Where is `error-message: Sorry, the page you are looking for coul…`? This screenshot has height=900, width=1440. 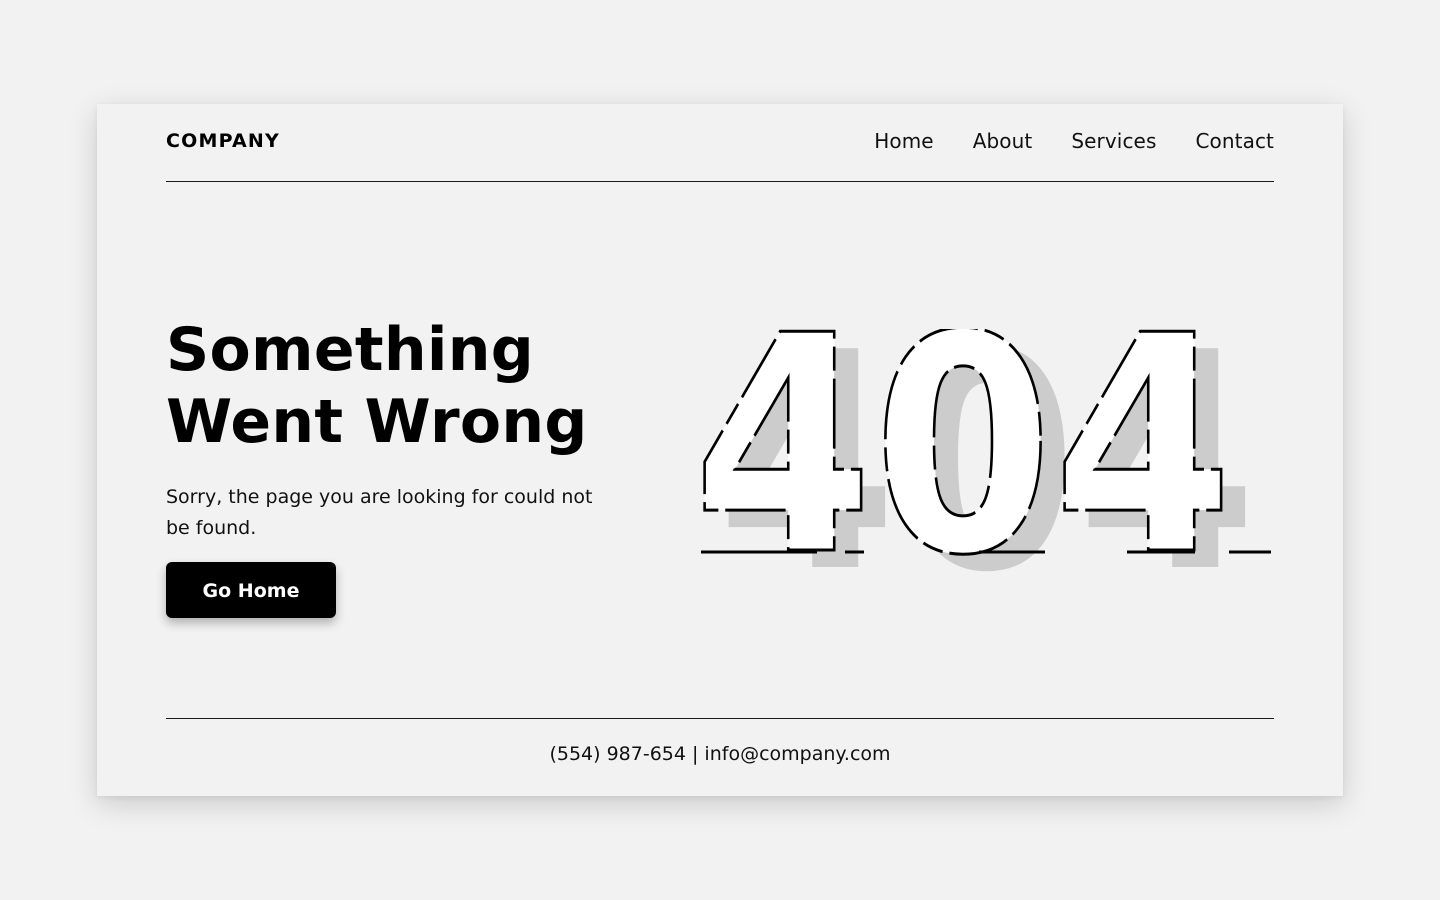 error-message: Sorry, the page you are looking for coul… is located at coordinates (379, 512).